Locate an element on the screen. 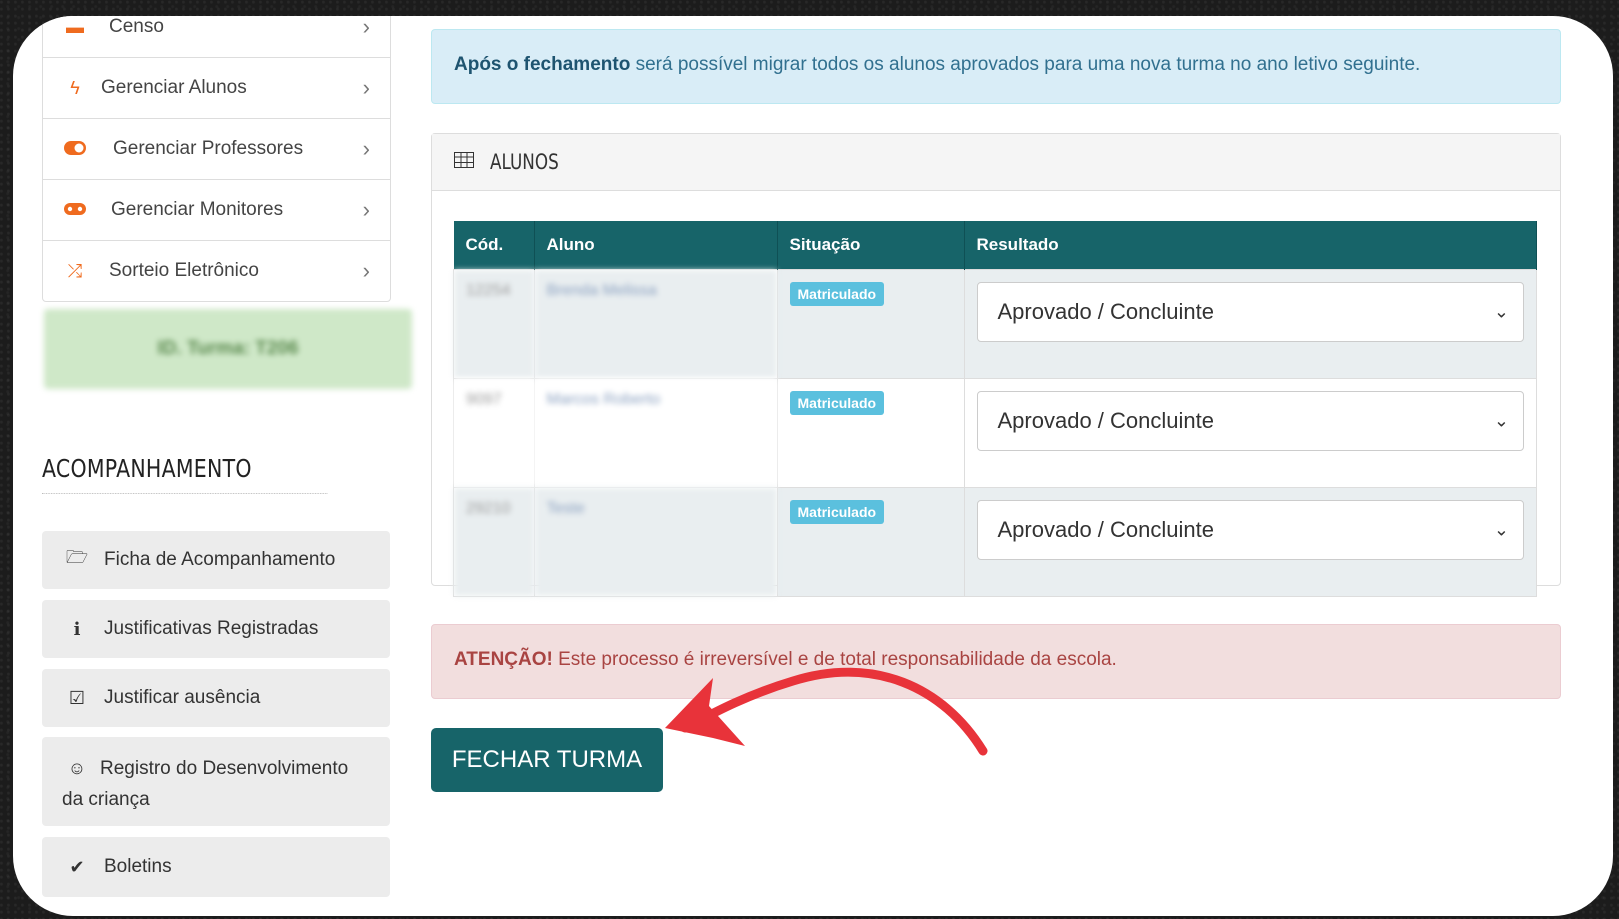 The height and width of the screenshot is (919, 1619). sidebar-item-gerenciar-professores: Gerenciar Professores › is located at coordinates (216, 149).